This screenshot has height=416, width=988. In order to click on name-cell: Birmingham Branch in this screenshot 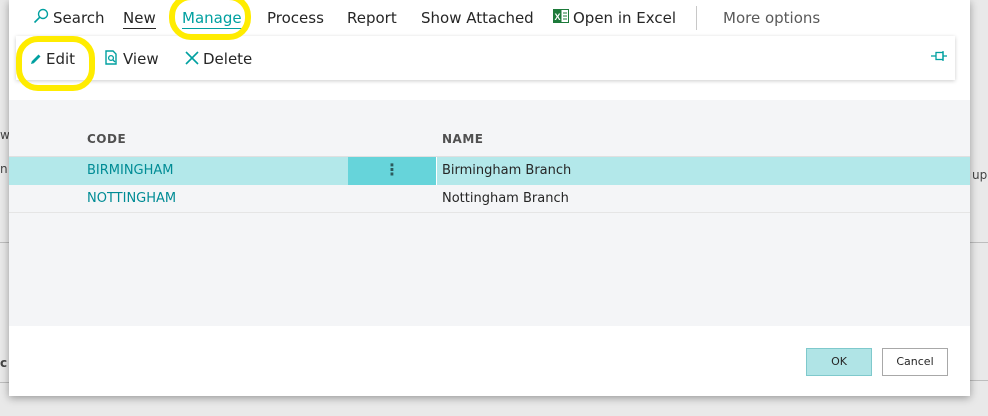, I will do `click(506, 170)`.